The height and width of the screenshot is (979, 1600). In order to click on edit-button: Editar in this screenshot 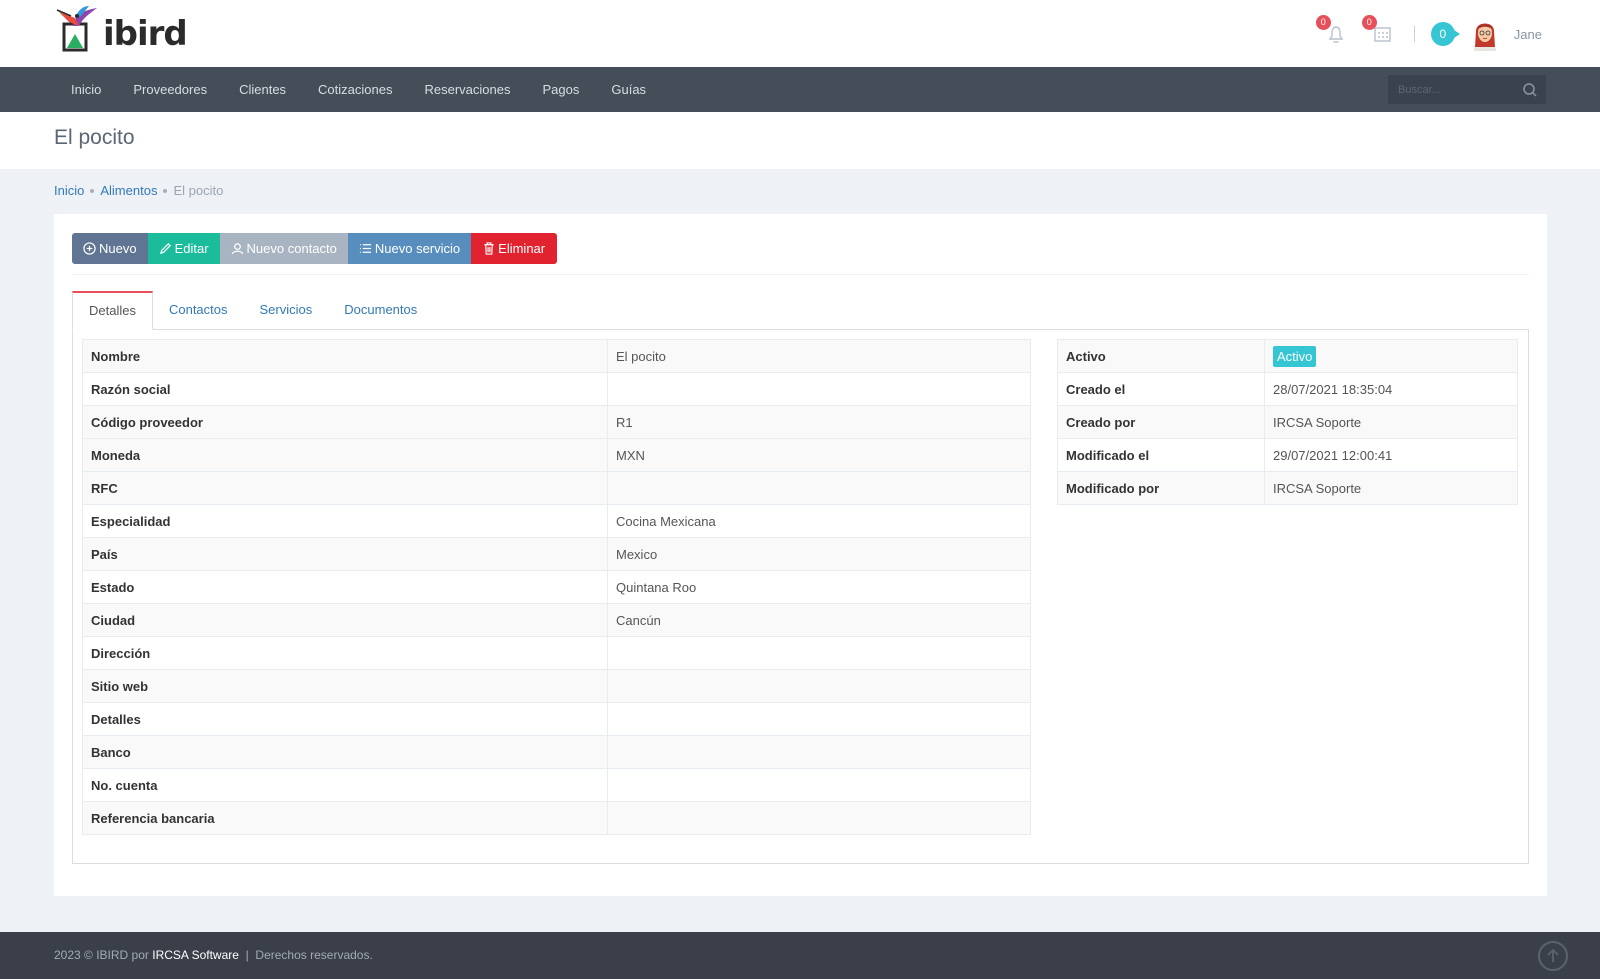, I will do `click(183, 248)`.